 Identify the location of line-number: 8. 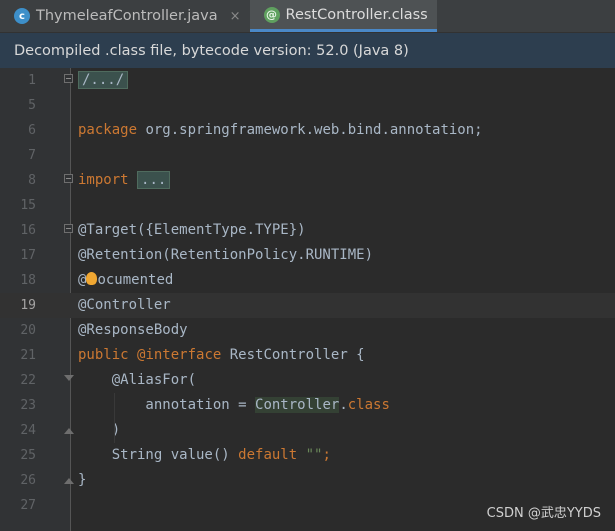
(32, 180).